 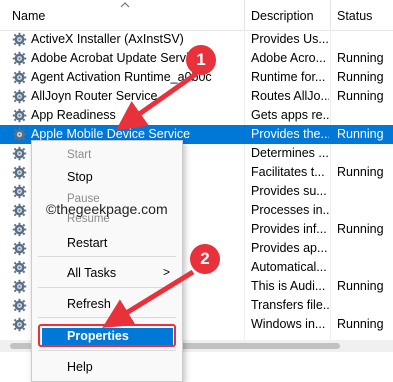 I want to click on column-header-bar: Name Description Status, so click(x=196, y=15).